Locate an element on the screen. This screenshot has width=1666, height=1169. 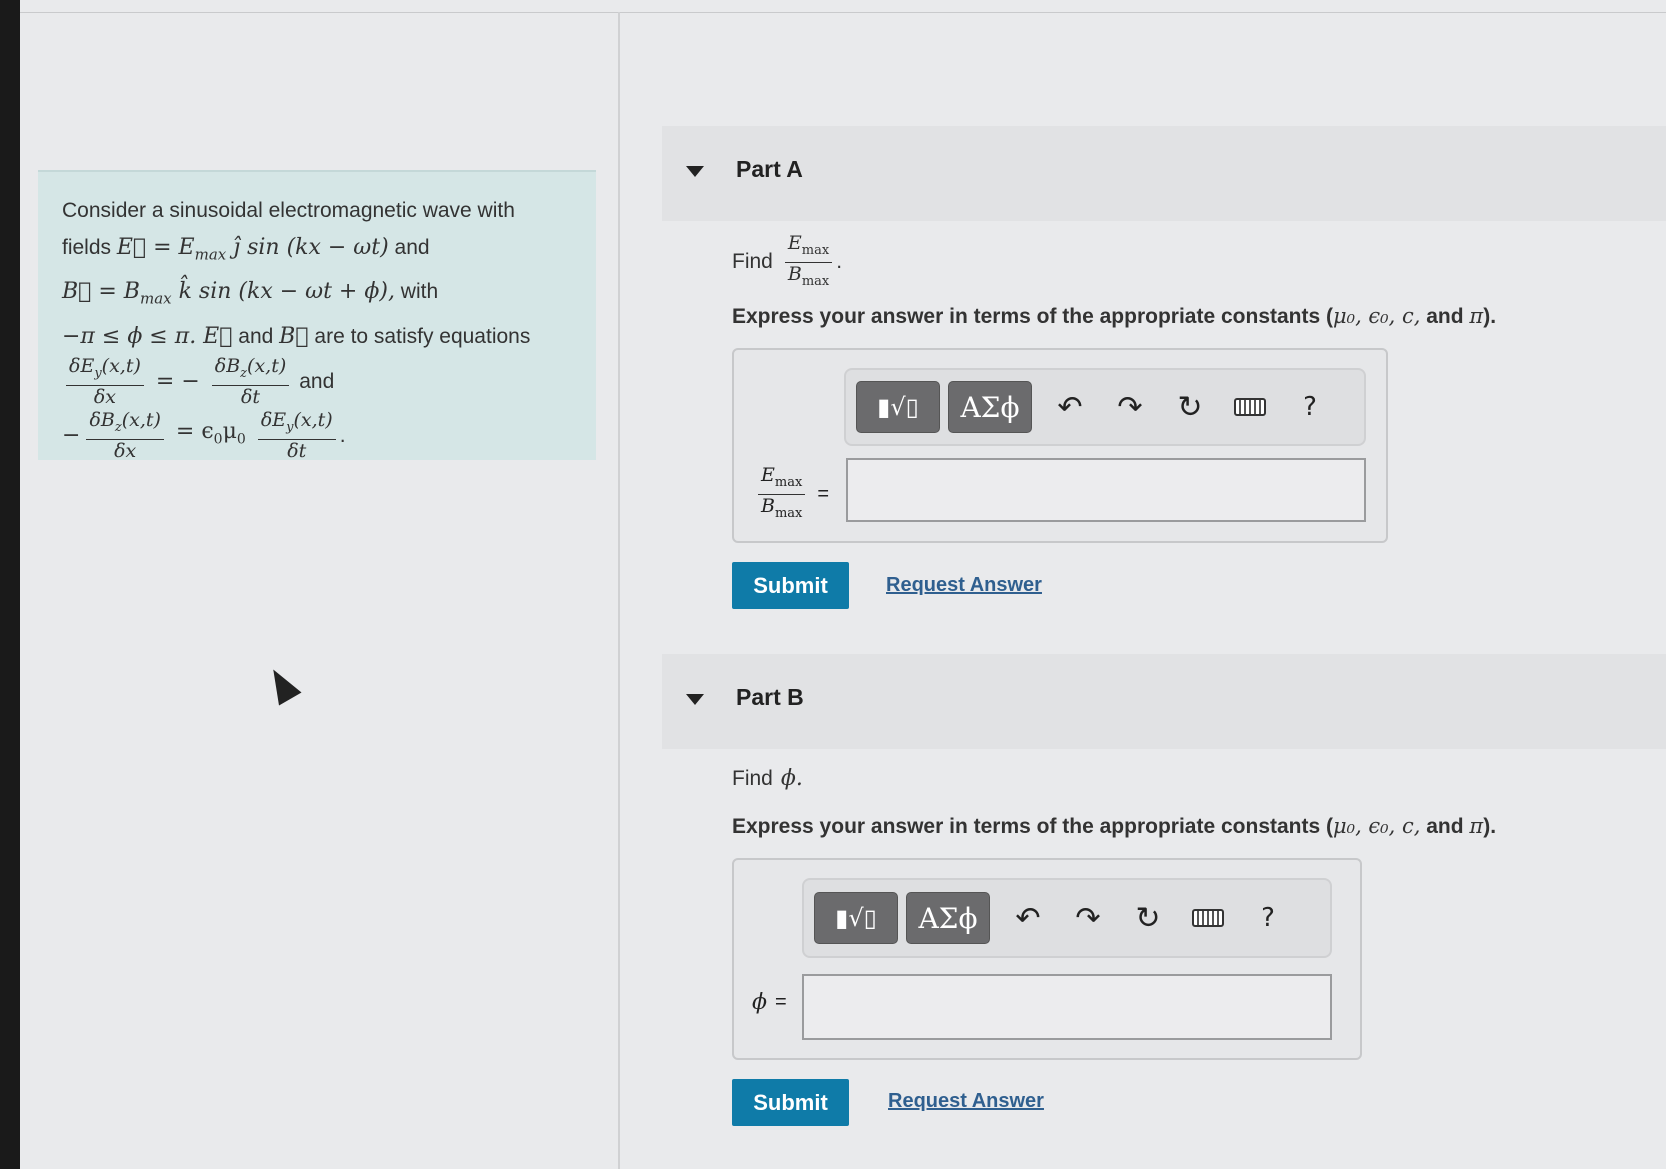
column-divider is located at coordinates (619, 590).